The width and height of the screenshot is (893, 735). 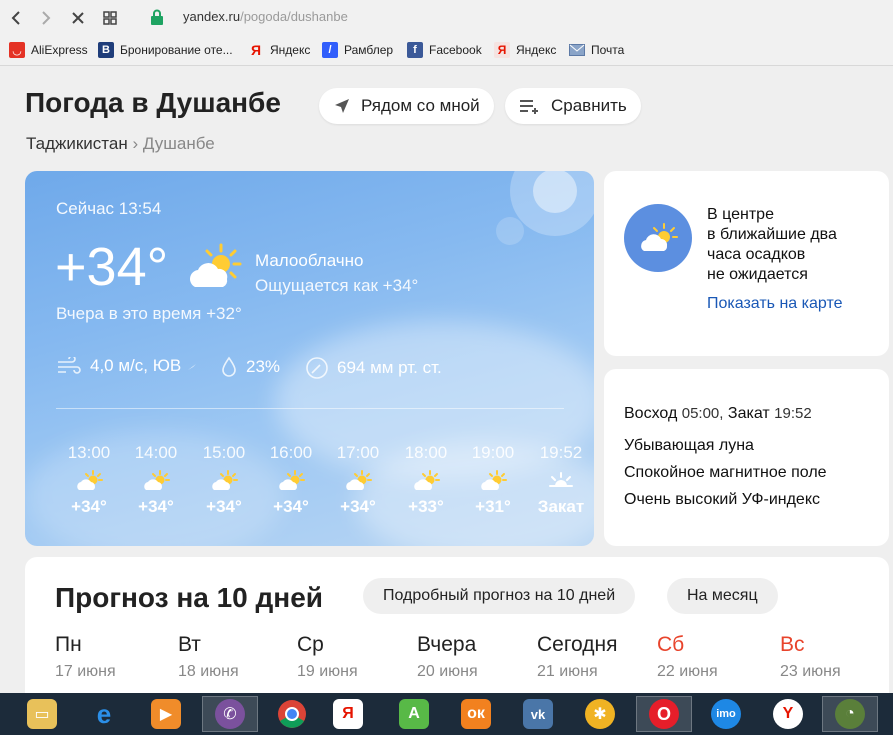 What do you see at coordinates (406, 106) in the screenshot?
I see `nearby-button: Рядом со мной` at bounding box center [406, 106].